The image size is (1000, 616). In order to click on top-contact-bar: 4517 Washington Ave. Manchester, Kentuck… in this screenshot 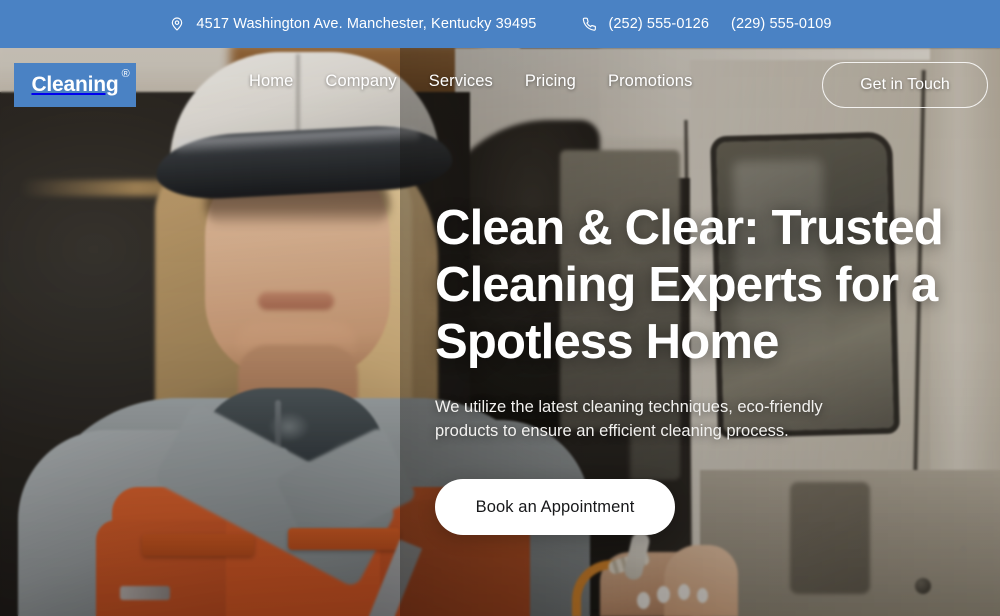, I will do `click(500, 24)`.